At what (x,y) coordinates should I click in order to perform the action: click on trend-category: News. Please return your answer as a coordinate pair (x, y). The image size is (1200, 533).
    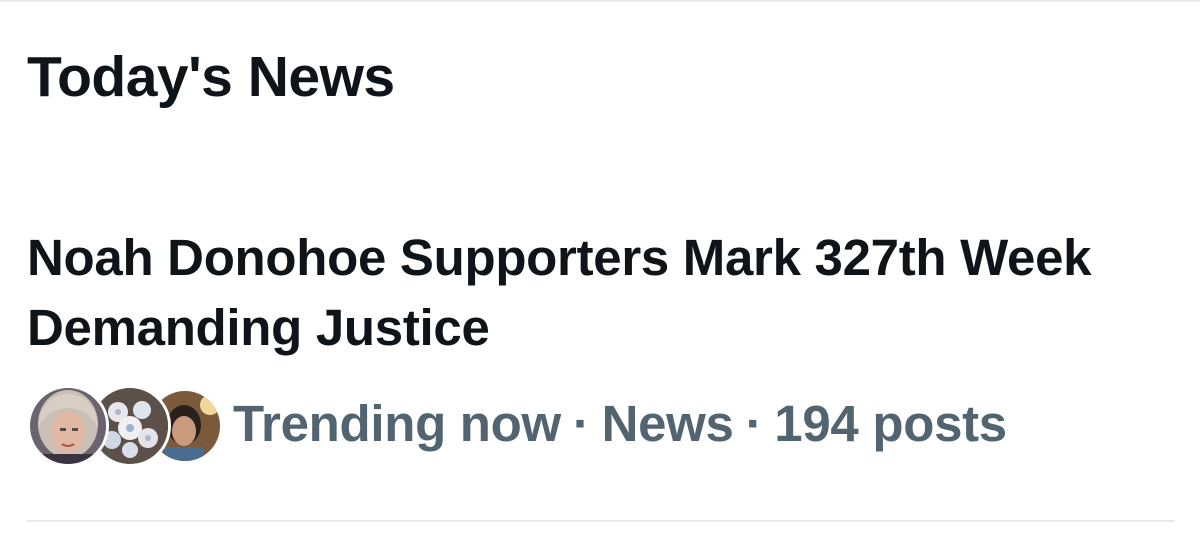
    Looking at the image, I should click on (667, 423).